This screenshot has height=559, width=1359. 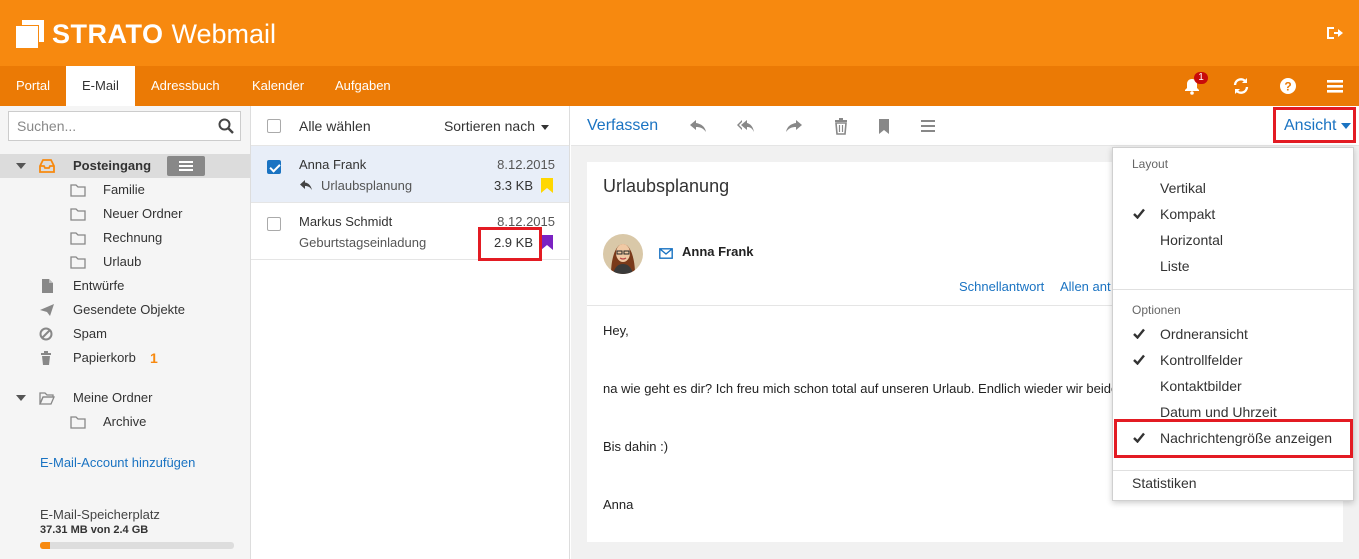 I want to click on reader-toolbar: Verfassen Ansicht, so click(x=965, y=126).